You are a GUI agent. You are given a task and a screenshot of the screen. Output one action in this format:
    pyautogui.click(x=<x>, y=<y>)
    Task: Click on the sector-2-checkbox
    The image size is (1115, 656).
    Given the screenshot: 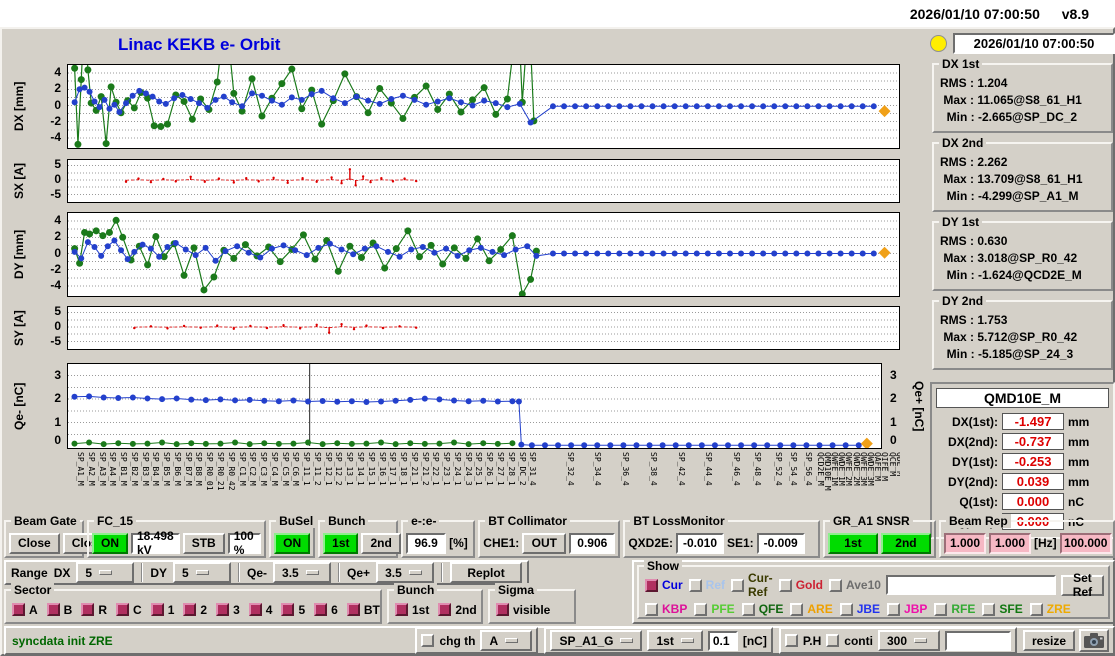 What is the action you would take?
    pyautogui.click(x=190, y=609)
    